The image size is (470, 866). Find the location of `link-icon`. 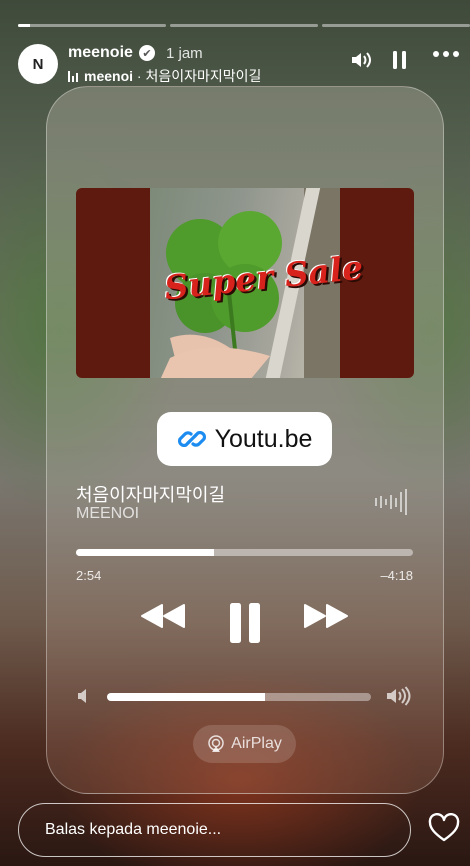

link-icon is located at coordinates (191, 439).